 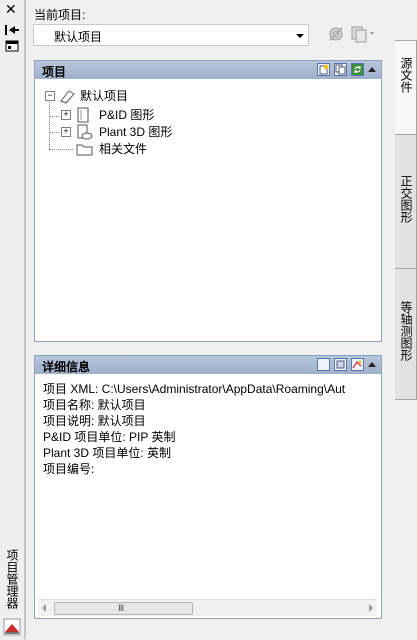 I want to click on scrollbar-thumb: Ⅲ, so click(x=123, y=608).